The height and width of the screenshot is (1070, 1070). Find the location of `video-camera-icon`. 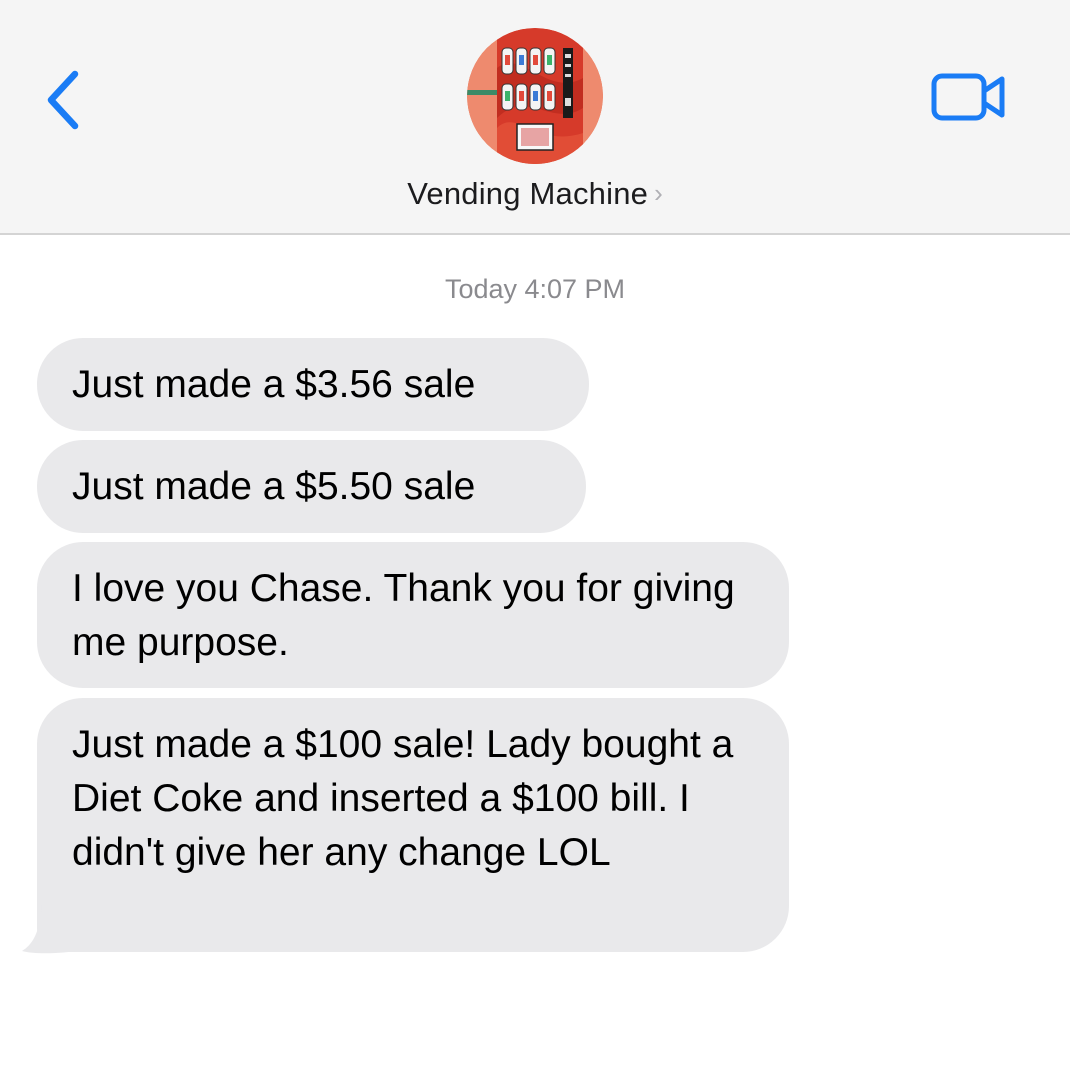

video-camera-icon is located at coordinates (968, 97).